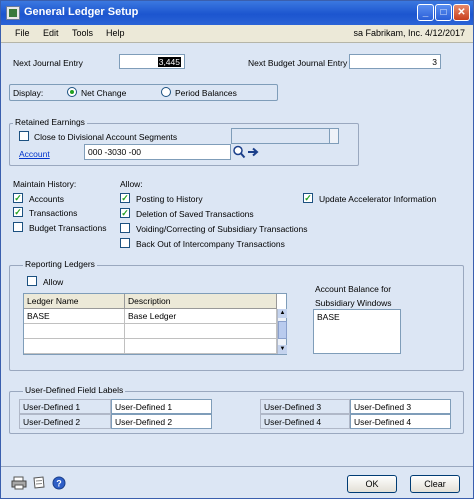  I want to click on app-icon, so click(13, 13).